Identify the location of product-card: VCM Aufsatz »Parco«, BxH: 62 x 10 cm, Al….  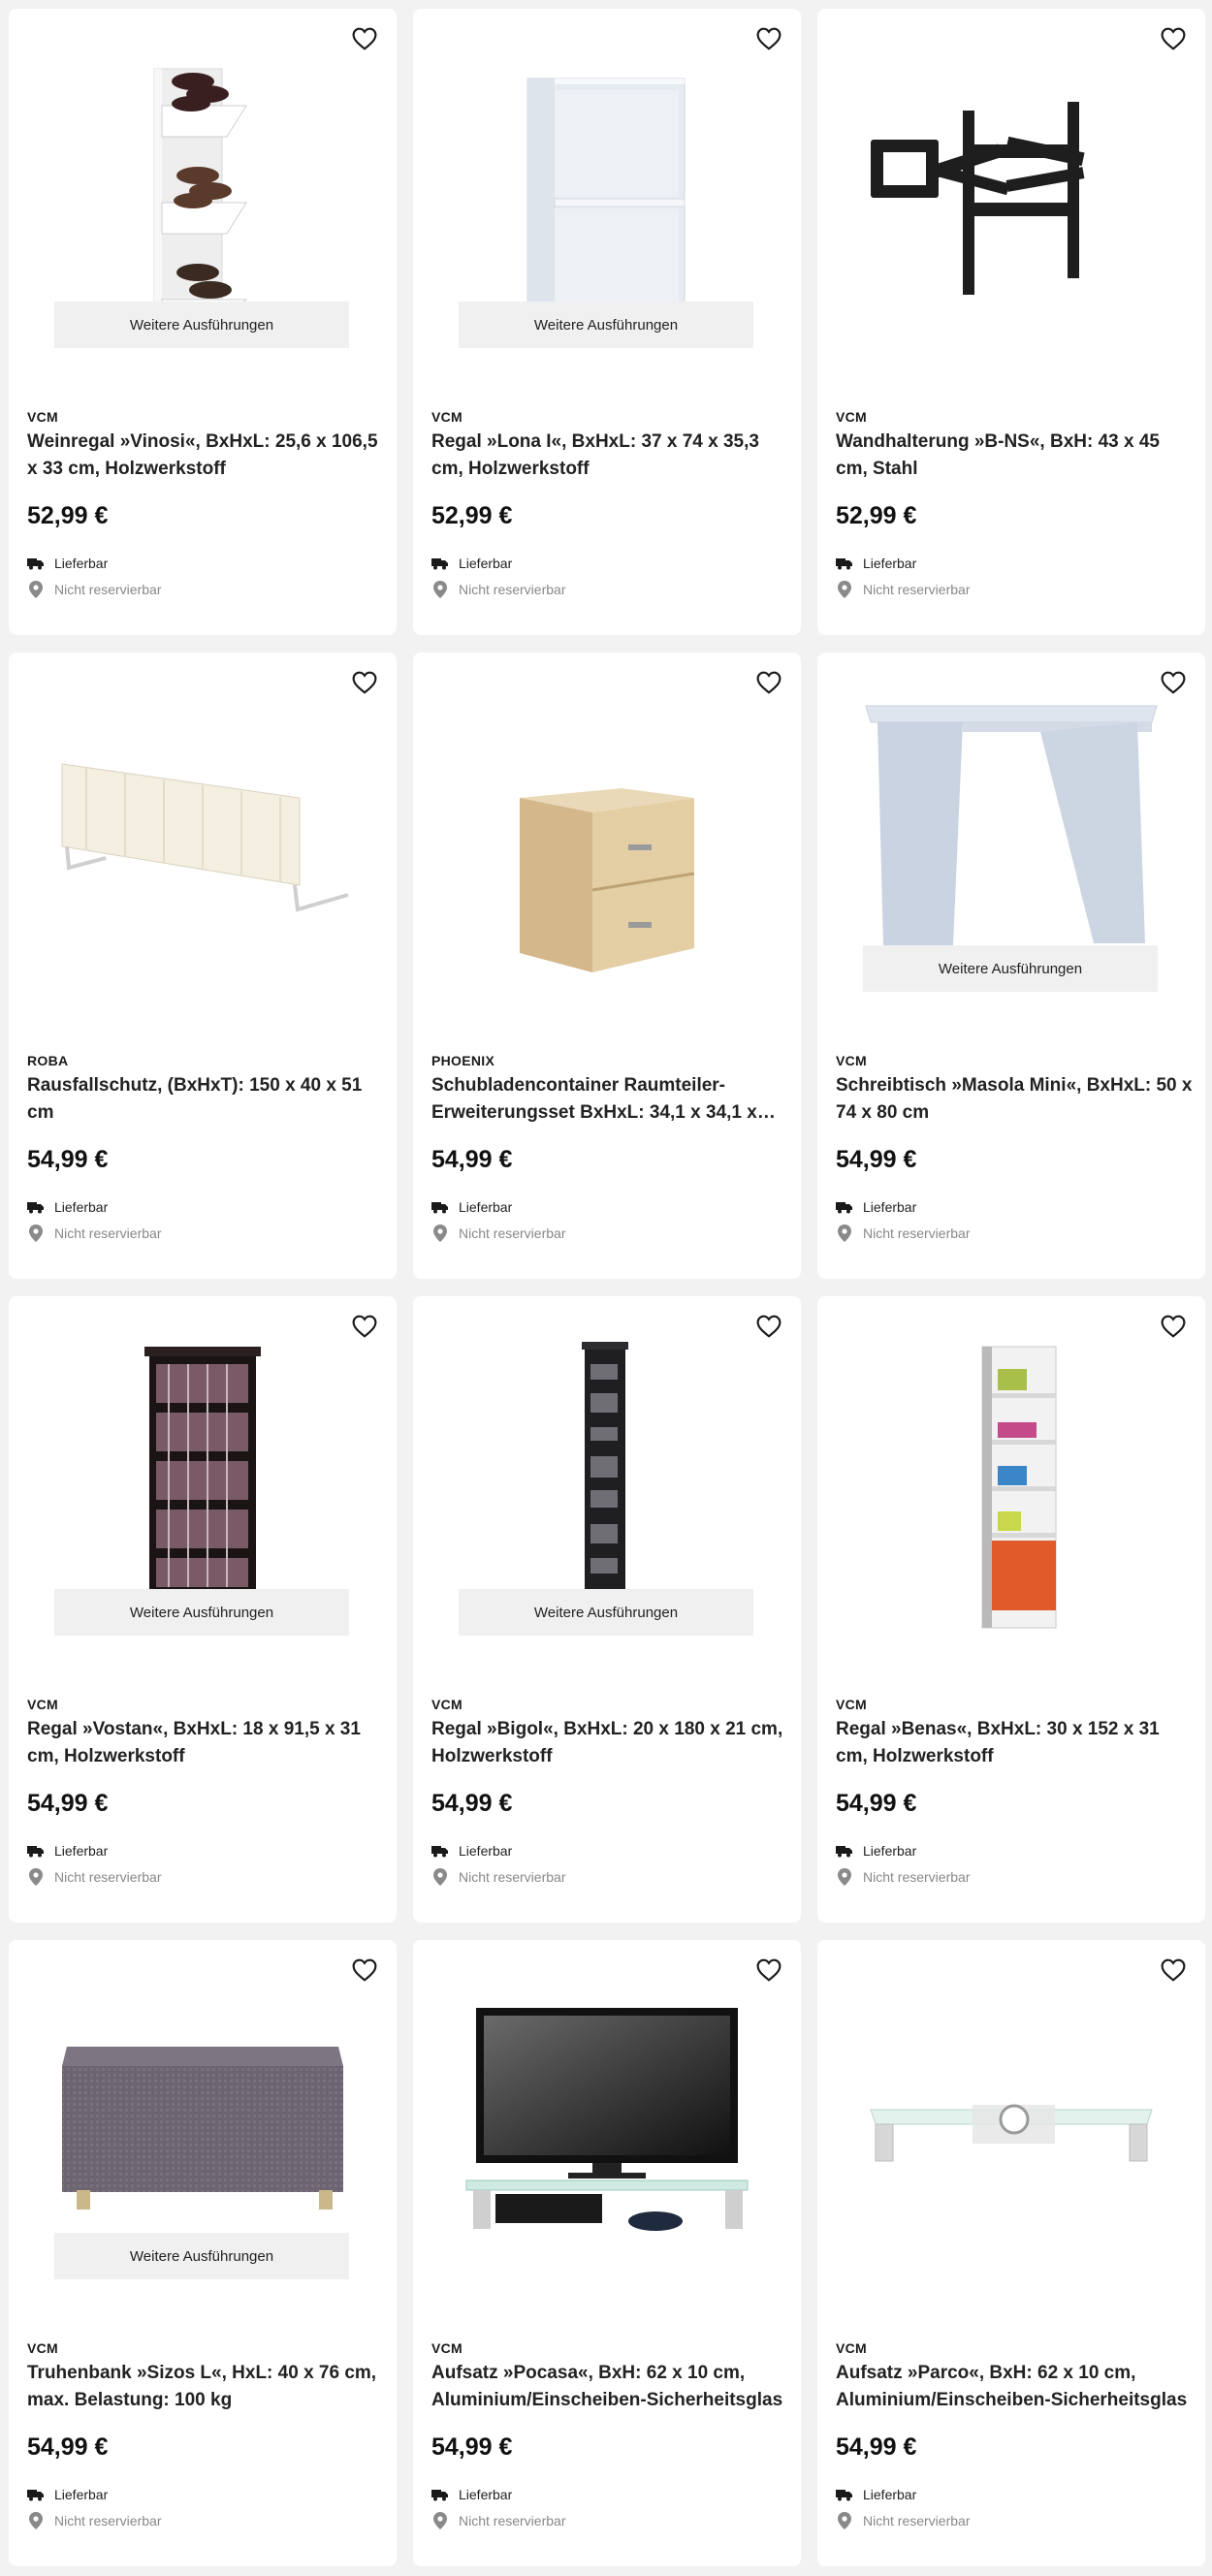
(1011, 2253).